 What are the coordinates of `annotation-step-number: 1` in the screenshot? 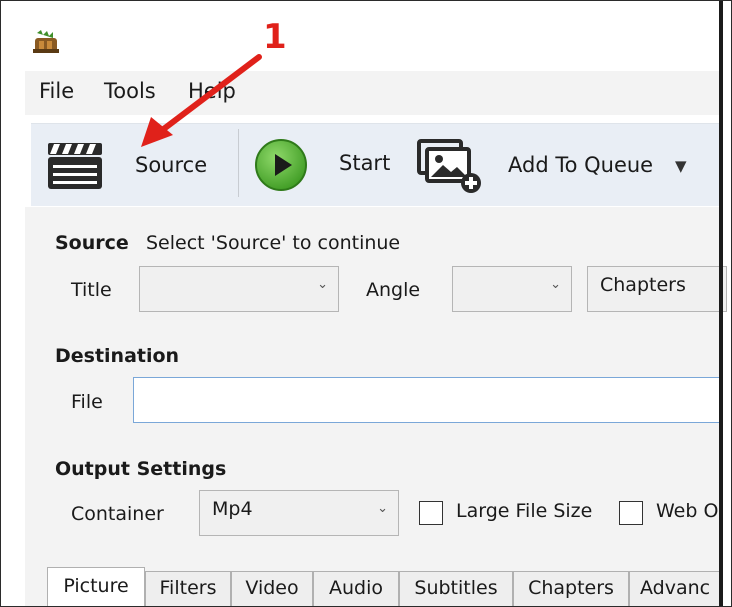 It's located at (275, 37).